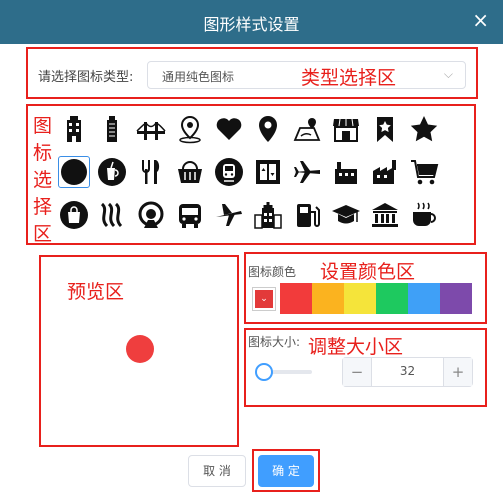 The height and width of the screenshot is (500, 503). I want to click on building-icon, so click(74, 129).